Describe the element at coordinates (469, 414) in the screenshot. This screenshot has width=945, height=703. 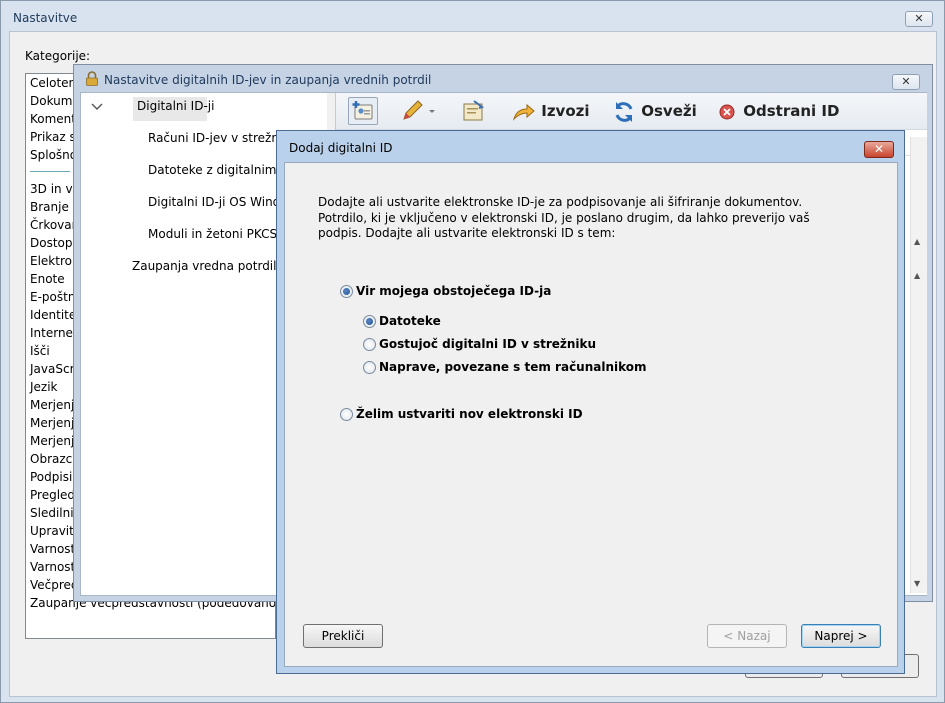
I see `radio-label: Želim ustvariti nov elektronski ID` at that location.